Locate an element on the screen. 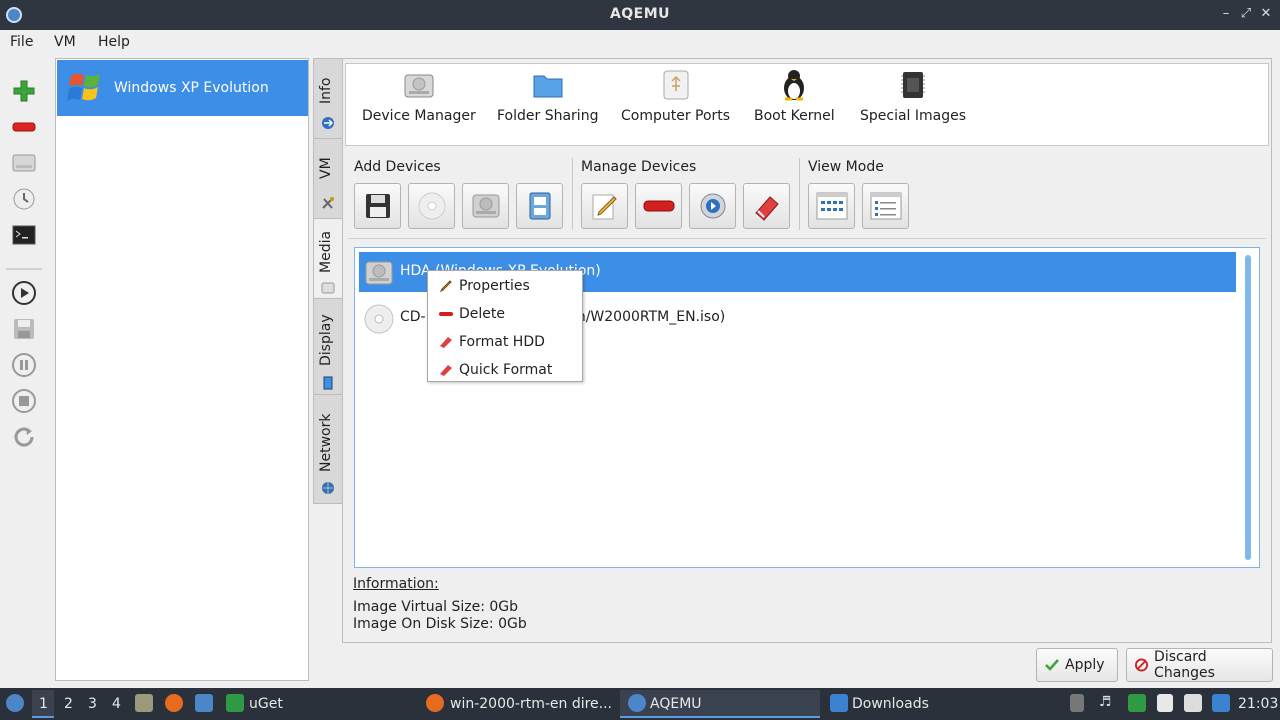 Image resolution: width=1280 pixels, height=720 pixels. context-properties-label: Properties is located at coordinates (494, 286).